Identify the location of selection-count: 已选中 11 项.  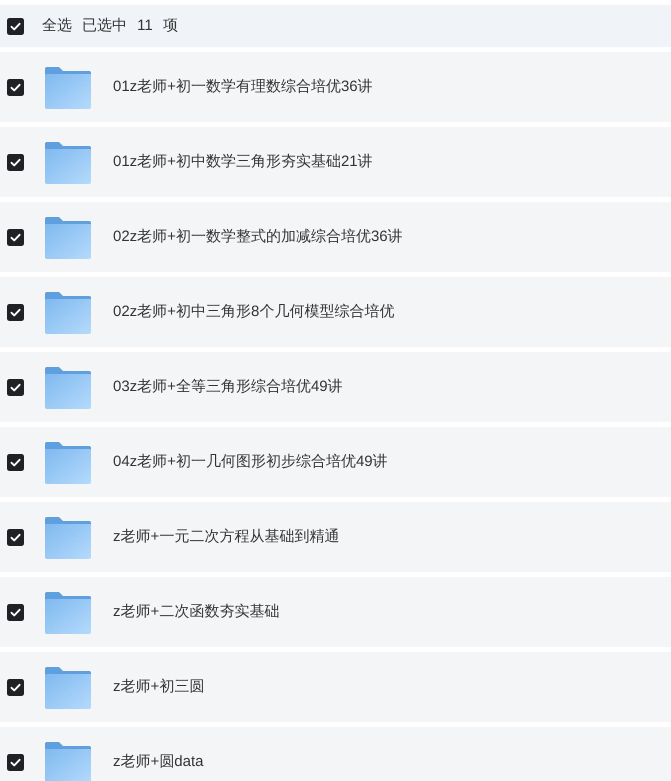
(130, 26).